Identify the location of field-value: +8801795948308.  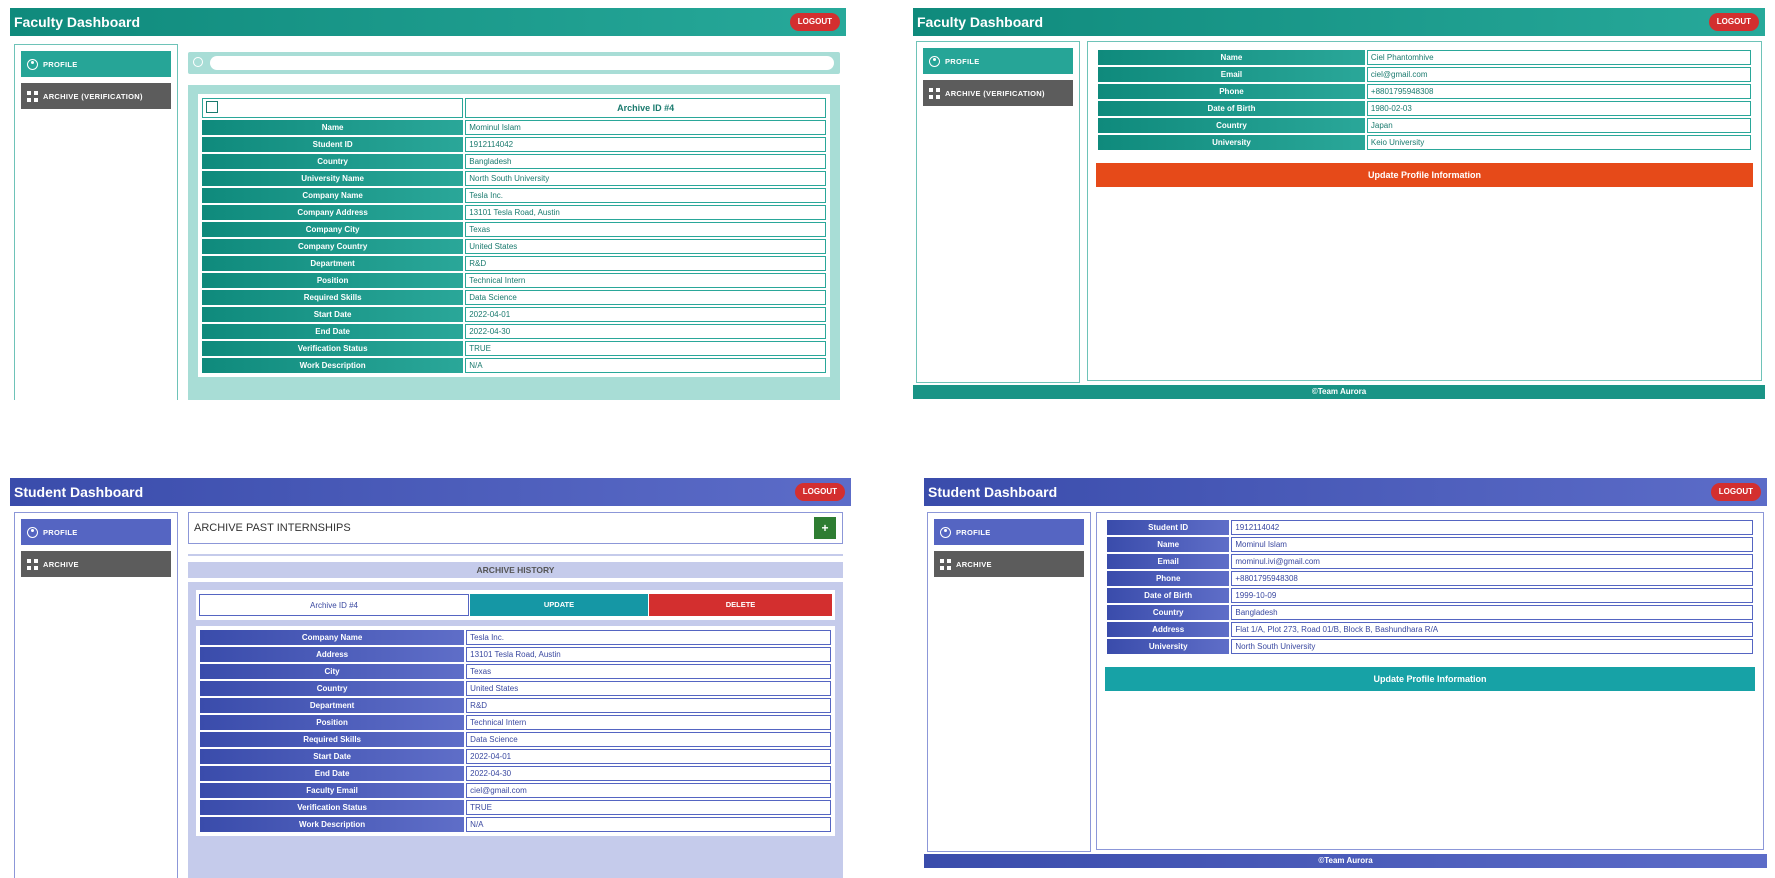
(1558, 91).